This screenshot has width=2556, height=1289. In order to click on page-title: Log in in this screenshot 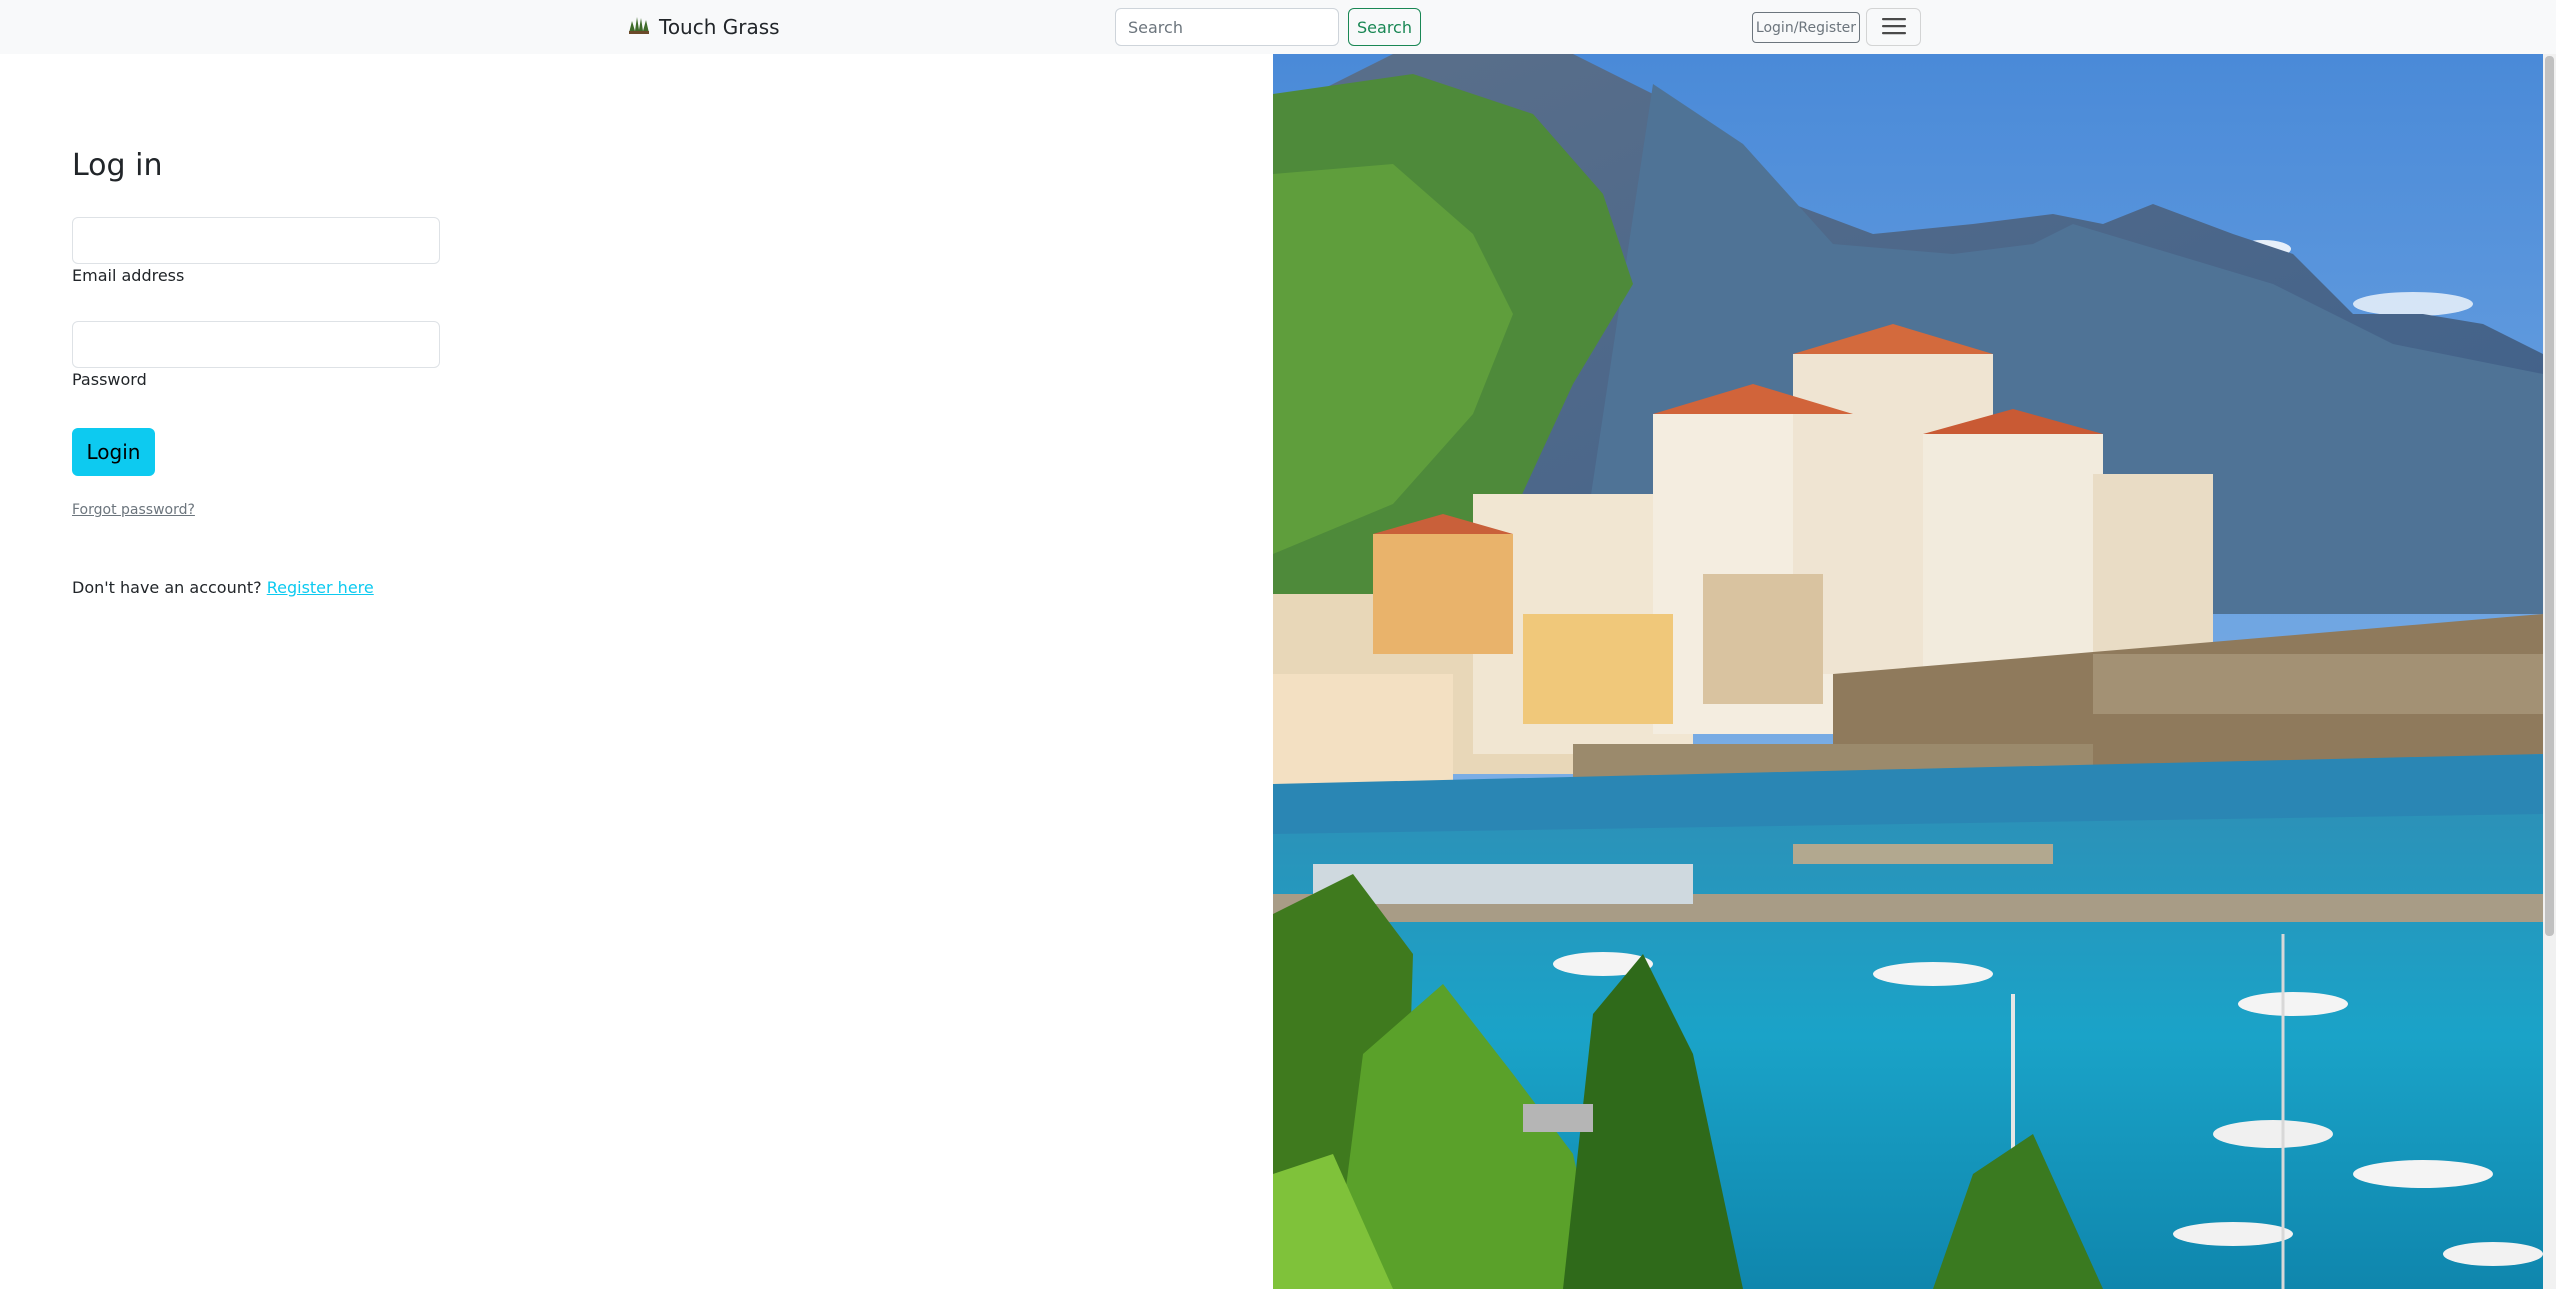, I will do `click(117, 165)`.